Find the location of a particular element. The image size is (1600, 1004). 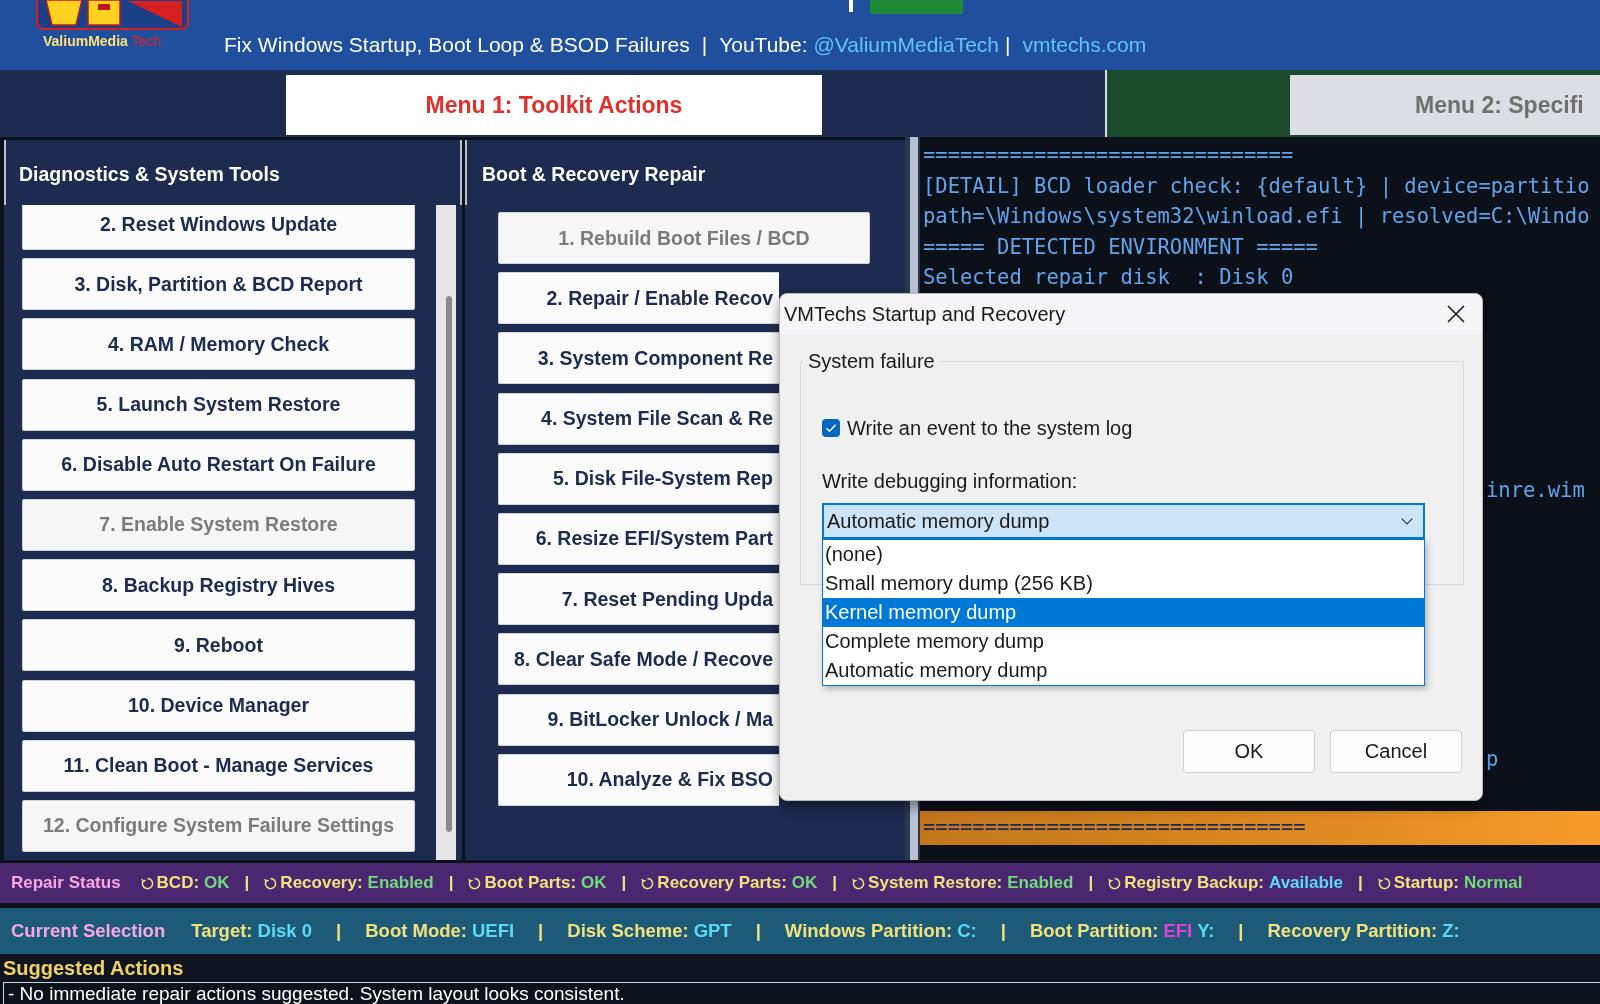

checkbox-label: Write an event to the system log is located at coordinates (990, 428).